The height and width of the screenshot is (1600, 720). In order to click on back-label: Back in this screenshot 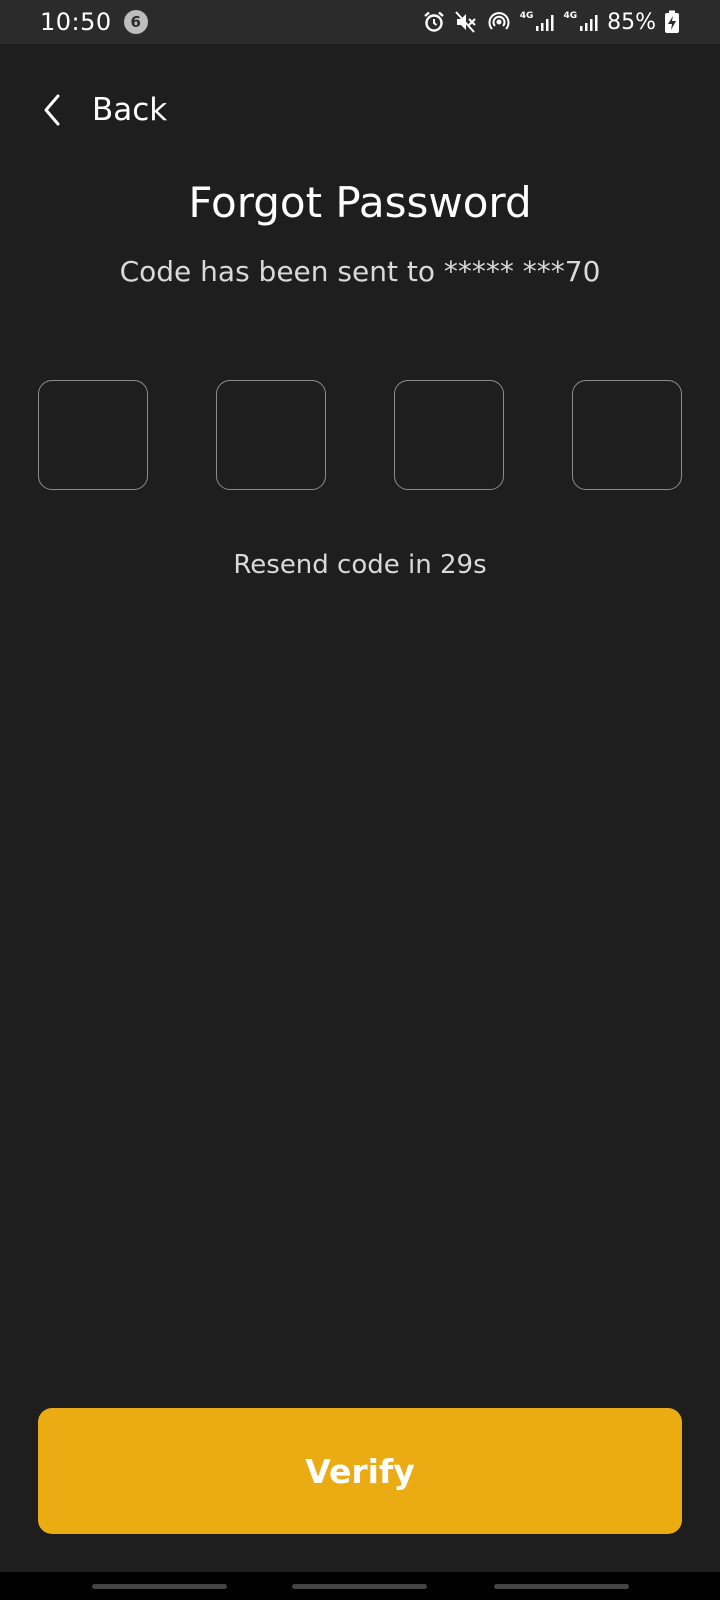, I will do `click(130, 110)`.